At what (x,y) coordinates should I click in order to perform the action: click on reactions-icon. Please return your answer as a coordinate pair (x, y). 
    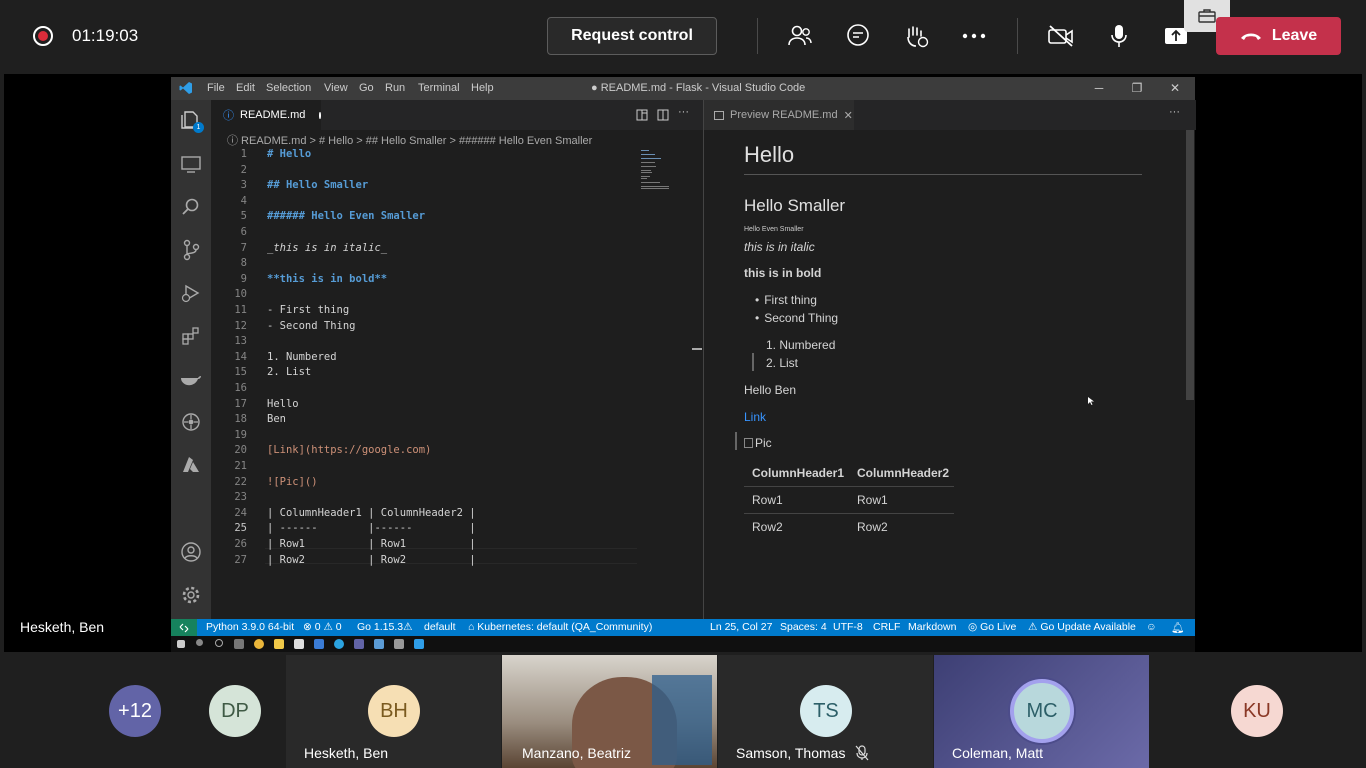
    Looking at the image, I should click on (916, 36).